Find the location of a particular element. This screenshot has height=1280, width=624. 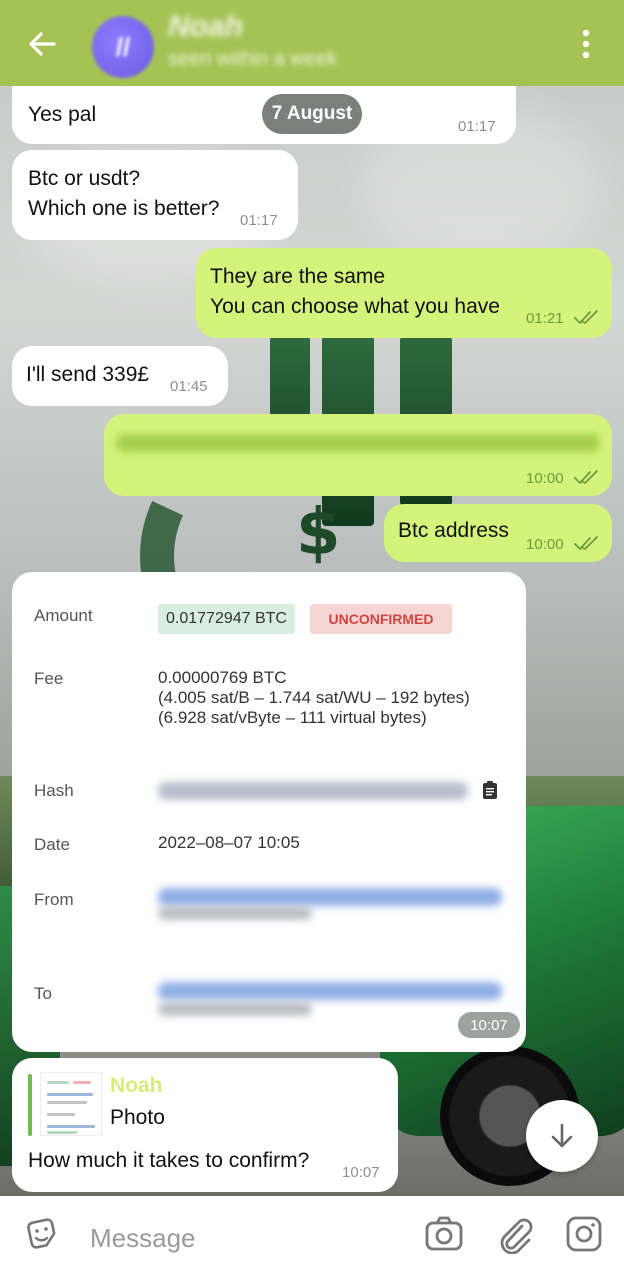

instagram-icon is located at coordinates (584, 1234).